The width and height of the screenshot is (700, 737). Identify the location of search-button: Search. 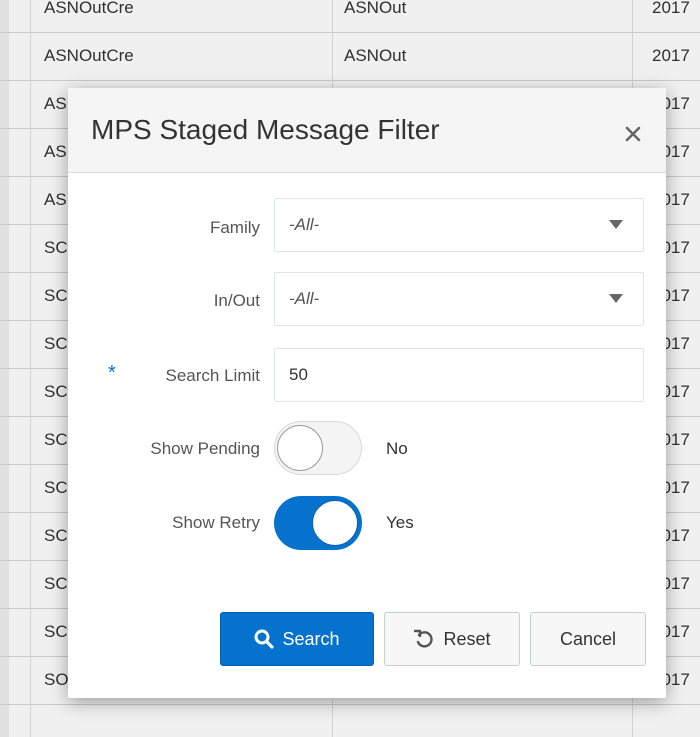
(297, 639).